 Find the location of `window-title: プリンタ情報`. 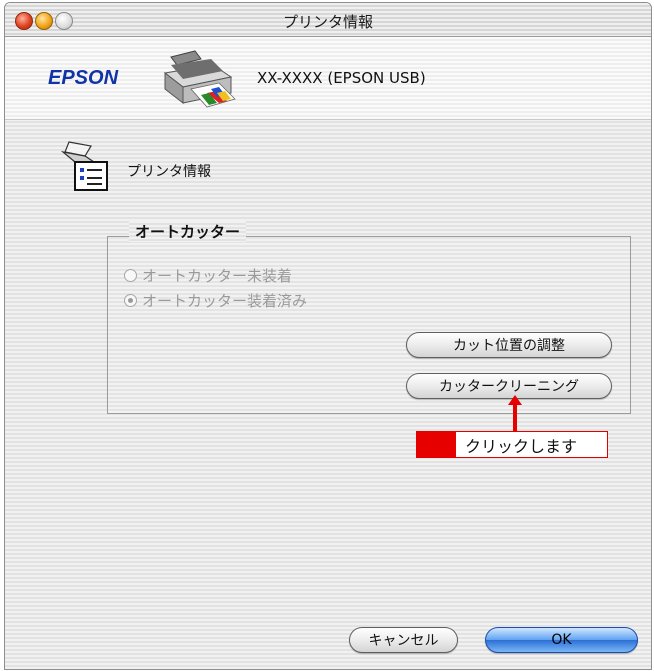

window-title: プリンタ情報 is located at coordinates (327, 22).